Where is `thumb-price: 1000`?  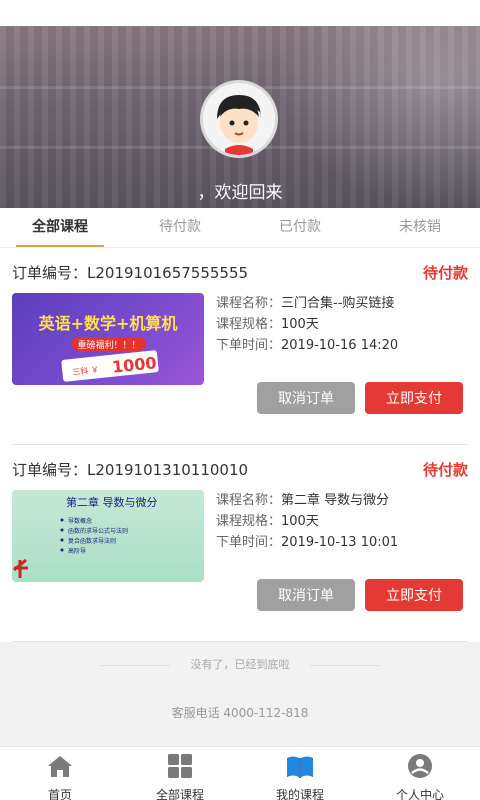 thumb-price: 1000 is located at coordinates (134, 365).